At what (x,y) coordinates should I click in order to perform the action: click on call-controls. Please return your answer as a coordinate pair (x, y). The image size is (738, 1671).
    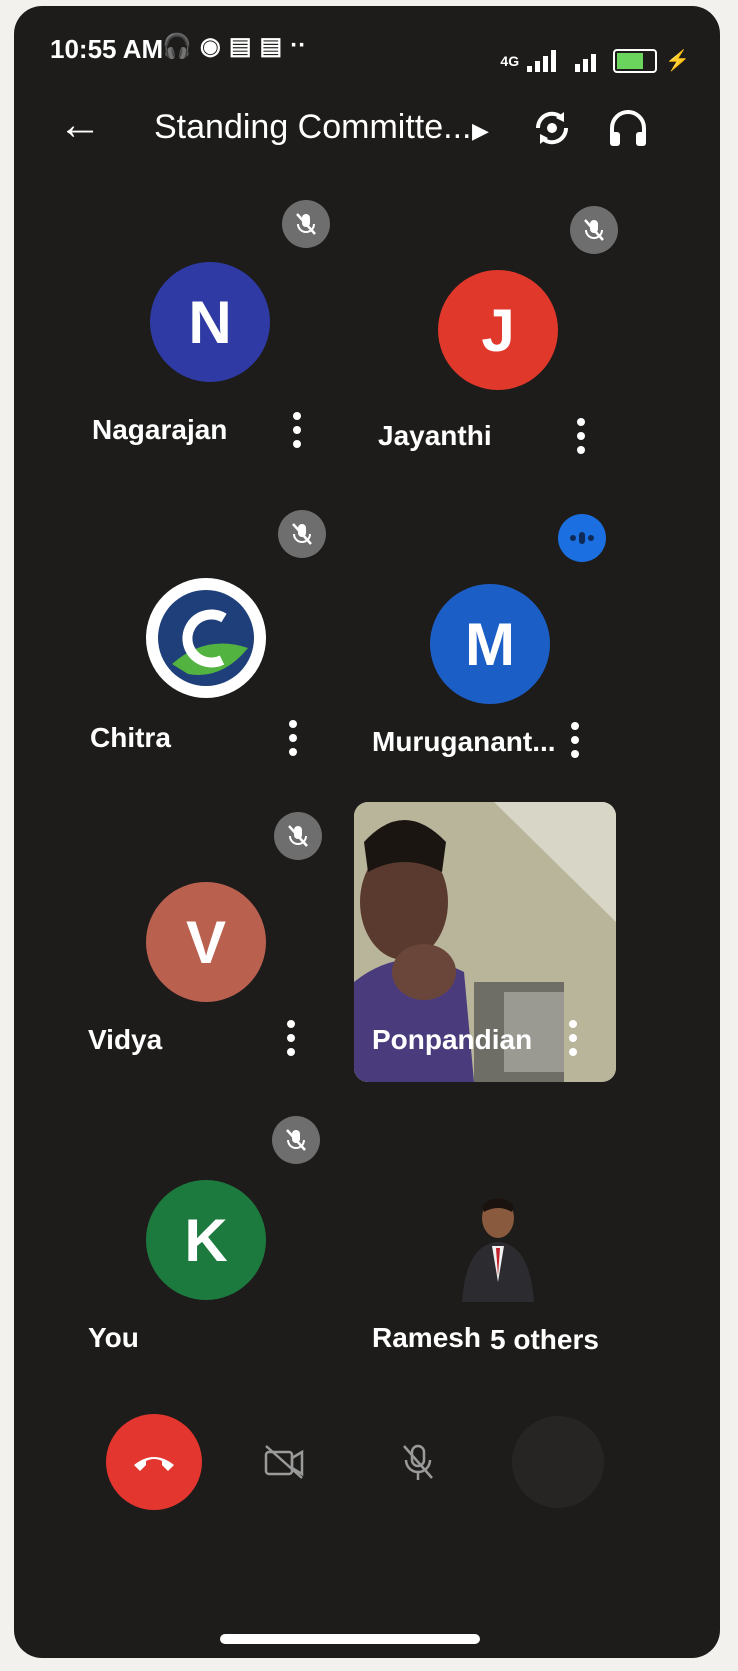
    Looking at the image, I should click on (367, 1466).